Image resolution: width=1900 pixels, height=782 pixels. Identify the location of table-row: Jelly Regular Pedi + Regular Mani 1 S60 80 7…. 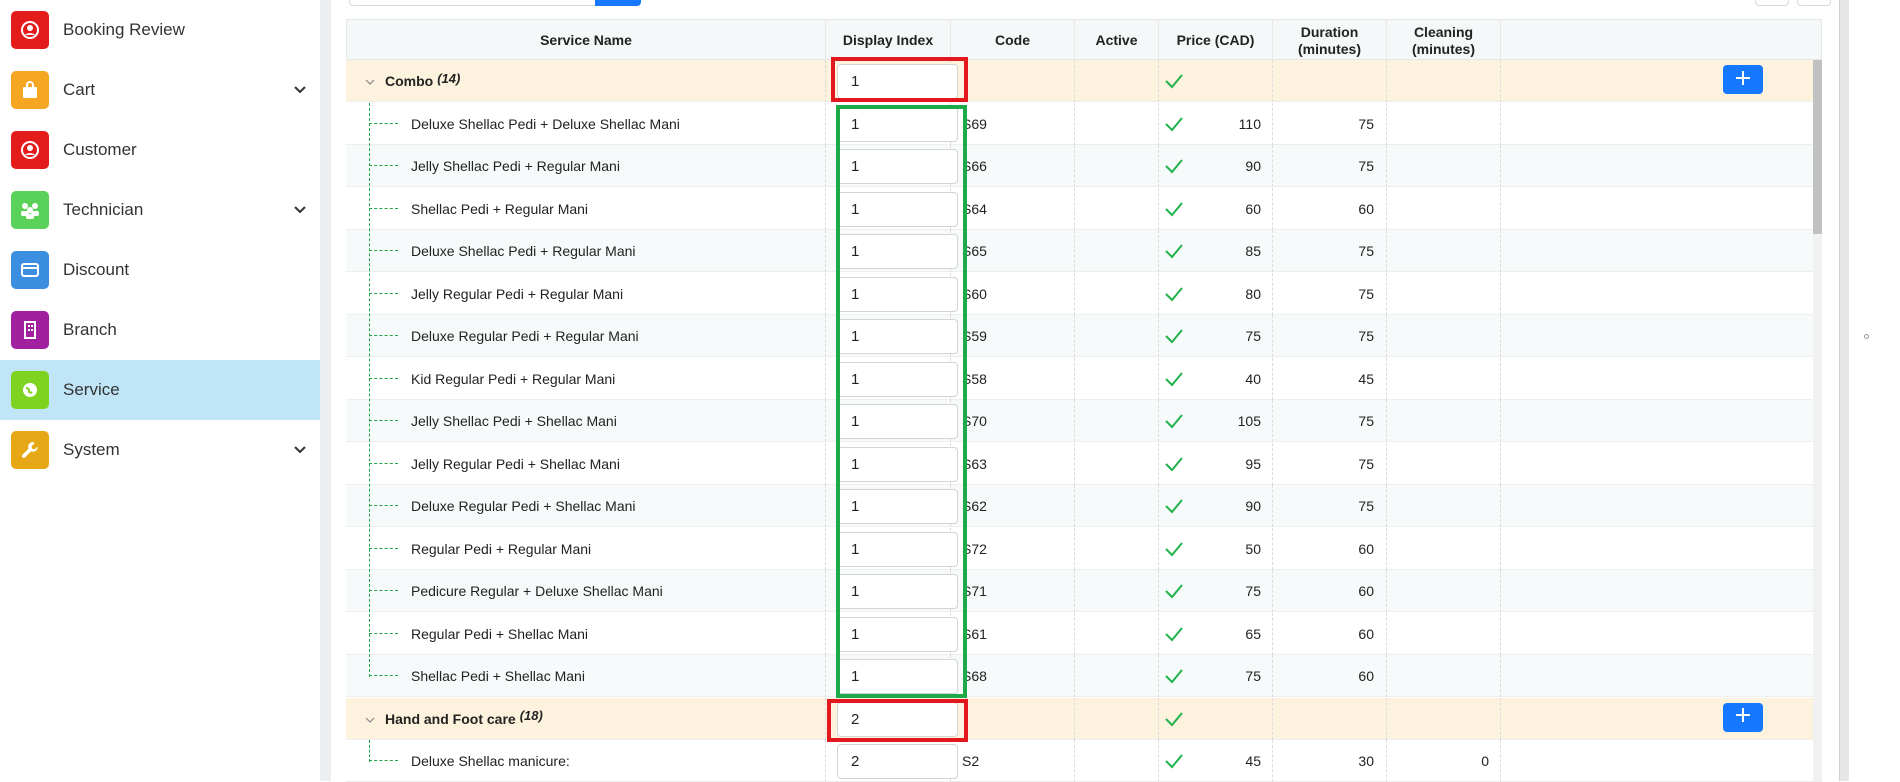
(1084, 293).